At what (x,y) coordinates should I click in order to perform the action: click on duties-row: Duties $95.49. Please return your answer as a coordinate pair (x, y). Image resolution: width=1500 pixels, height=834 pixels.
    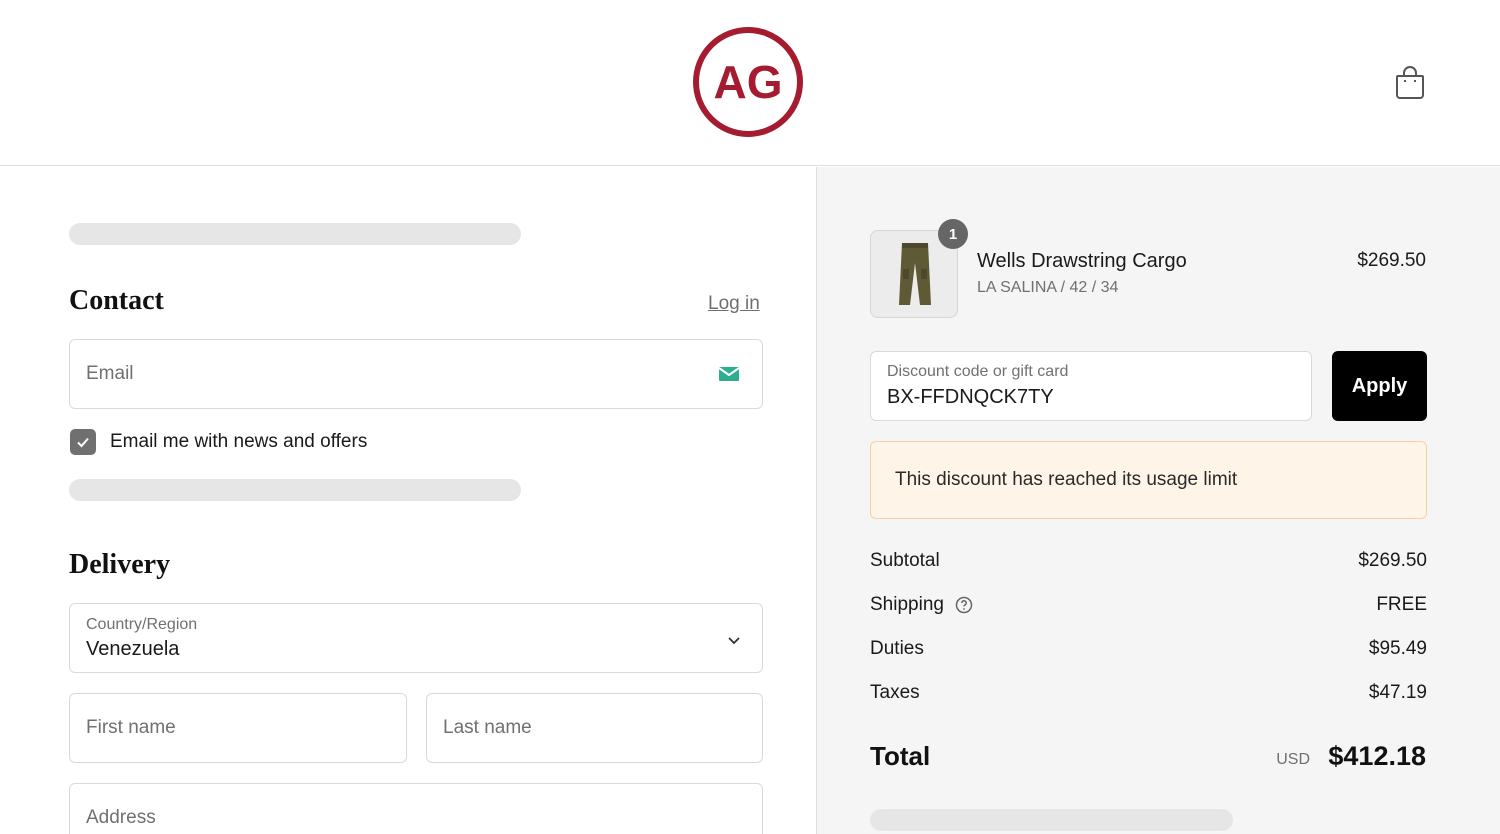
    Looking at the image, I should click on (1148, 651).